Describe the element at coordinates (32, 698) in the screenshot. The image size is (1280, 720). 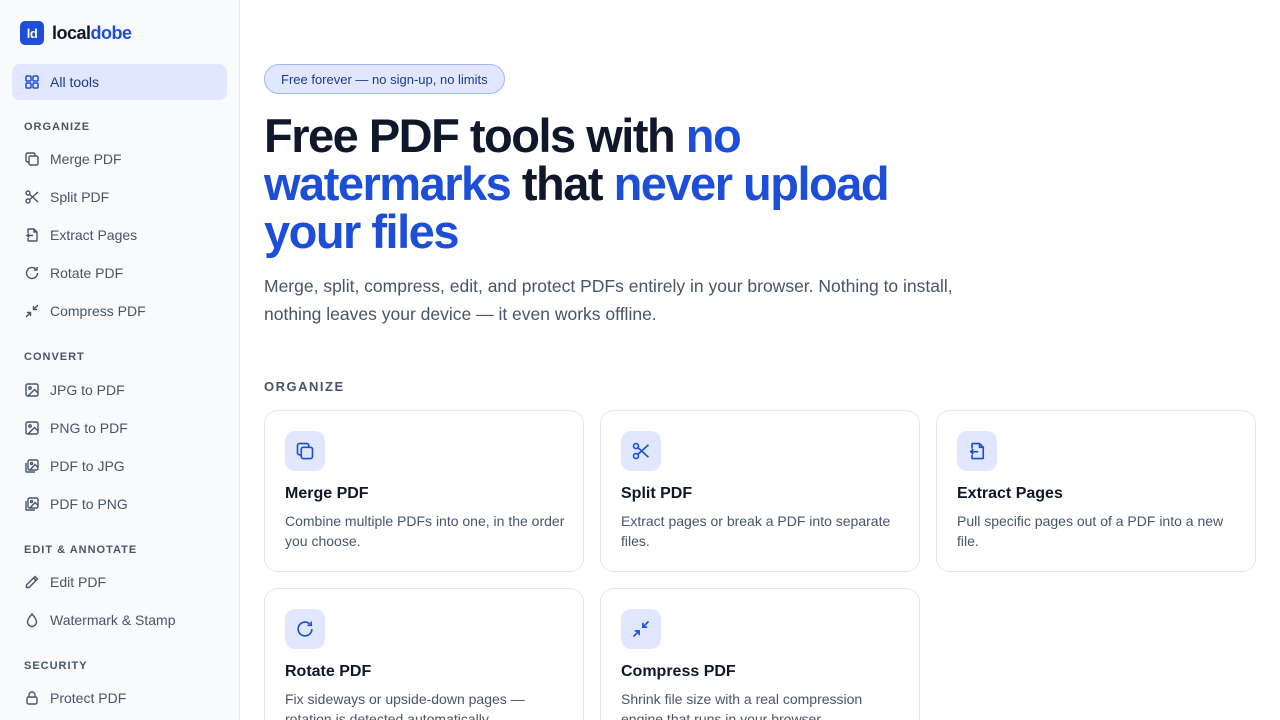
I see `lock-icon` at that location.